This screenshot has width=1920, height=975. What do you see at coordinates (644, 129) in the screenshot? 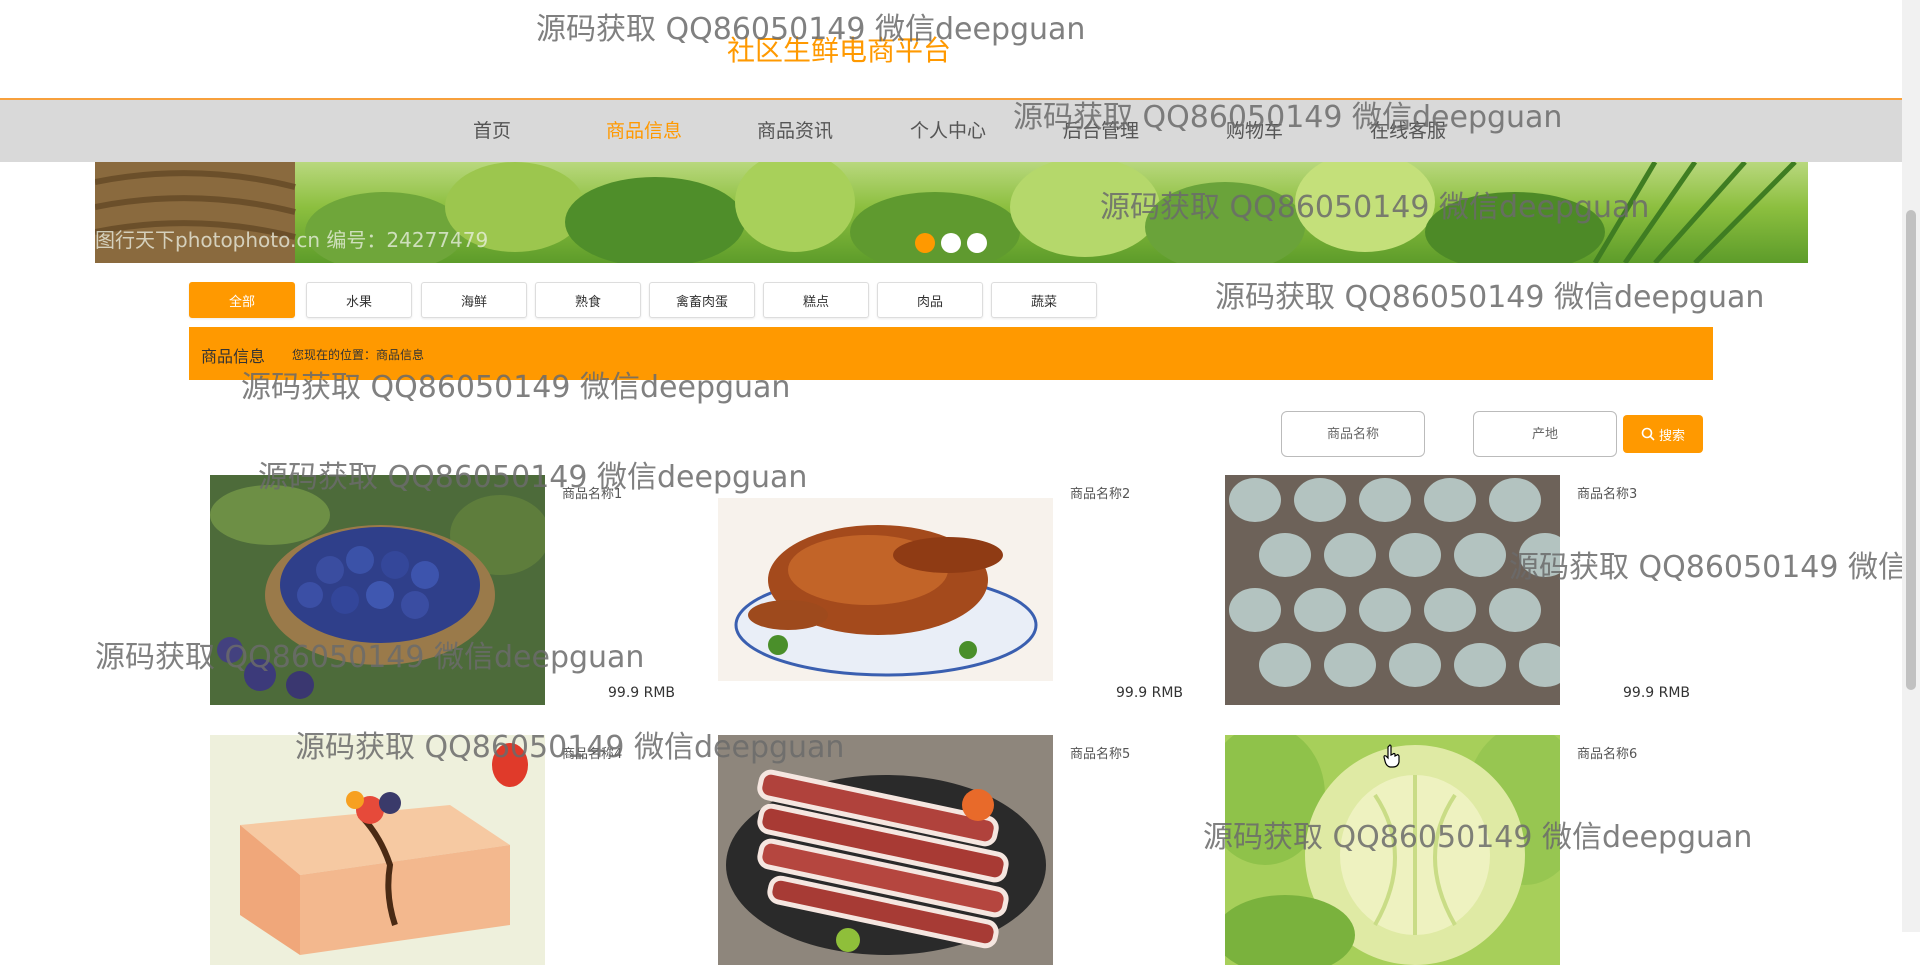
I see `nav-products: 商品信息` at bounding box center [644, 129].